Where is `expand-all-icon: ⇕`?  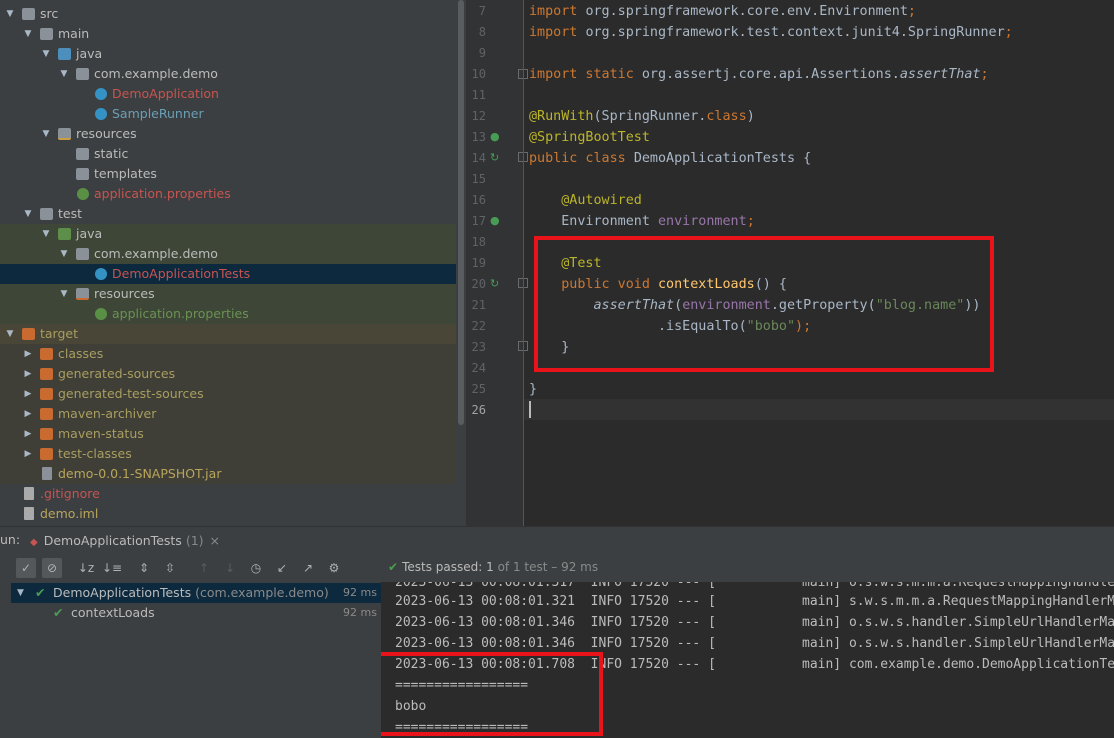
expand-all-icon: ⇕ is located at coordinates (144, 568).